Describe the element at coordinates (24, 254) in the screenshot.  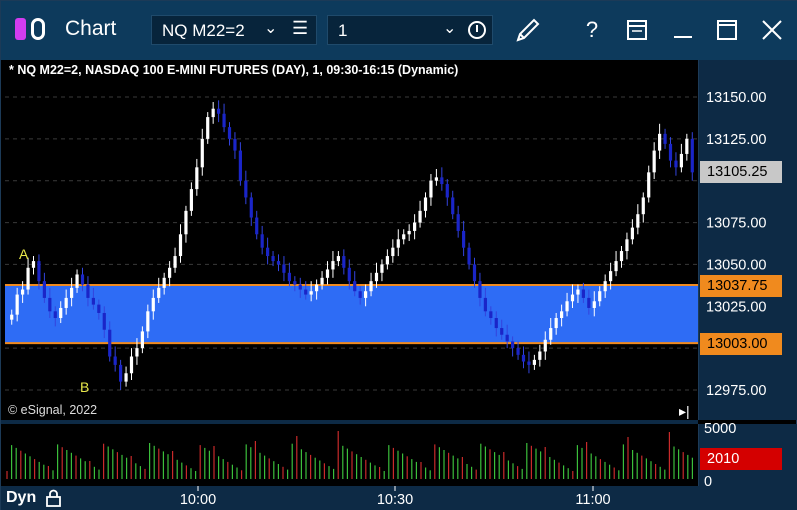
I see `marker-a: A` at that location.